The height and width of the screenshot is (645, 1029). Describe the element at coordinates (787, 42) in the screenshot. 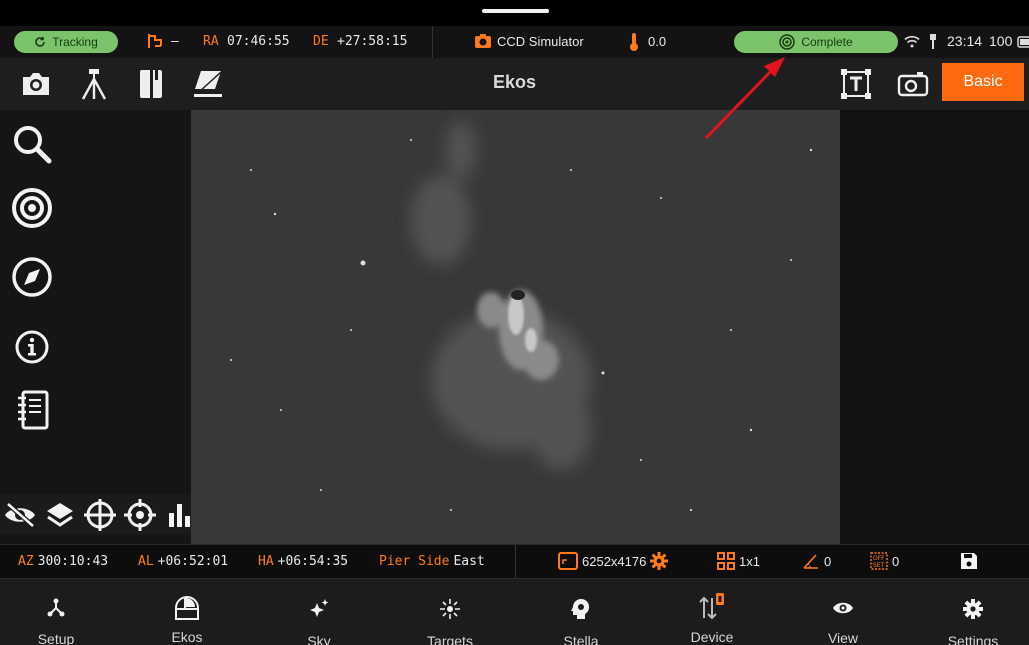

I see `target-status-icon` at that location.